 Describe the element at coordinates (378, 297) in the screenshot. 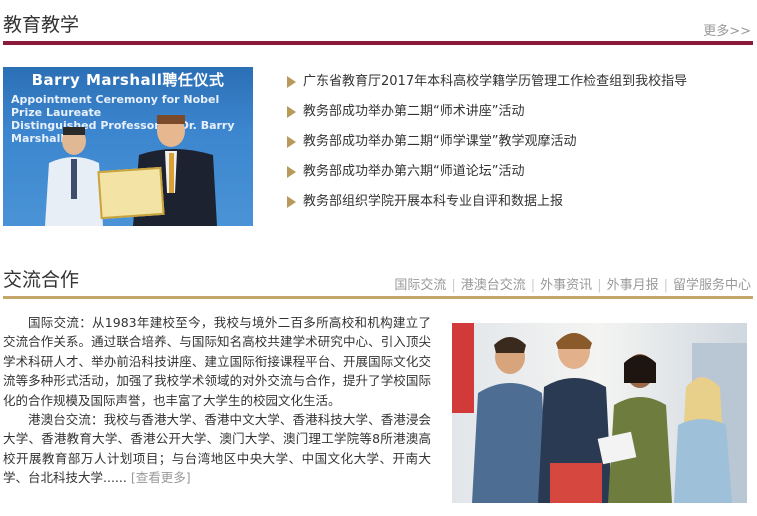

I see `exchange-divider` at that location.